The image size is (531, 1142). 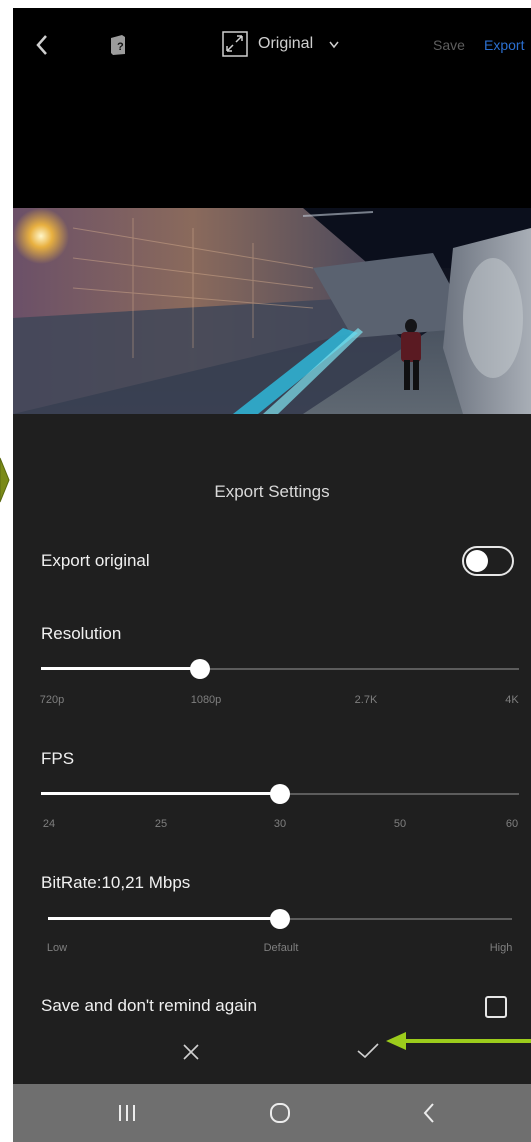 What do you see at coordinates (116, 882) in the screenshot?
I see `bitrate-label: BitRate:10,21 Mbps` at bounding box center [116, 882].